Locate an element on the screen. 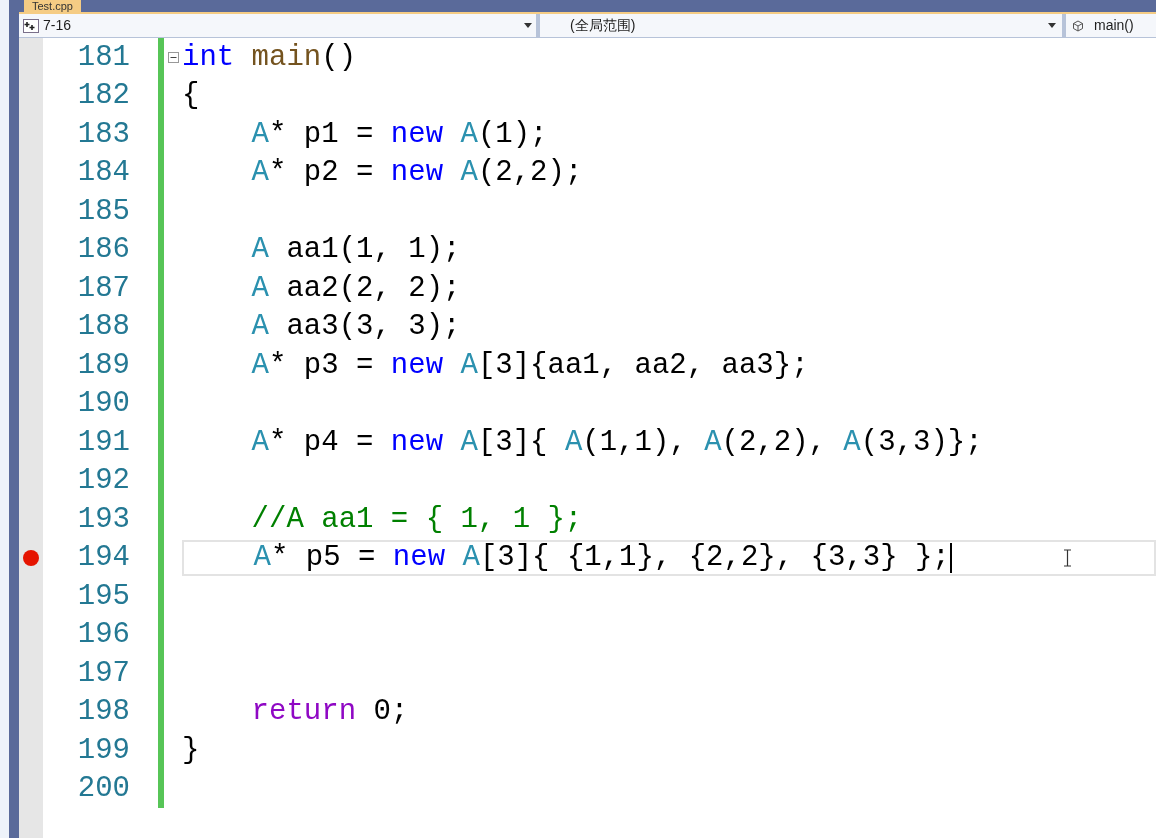 This screenshot has width=1156, height=838. line-number: 193 is located at coordinates (103, 519).